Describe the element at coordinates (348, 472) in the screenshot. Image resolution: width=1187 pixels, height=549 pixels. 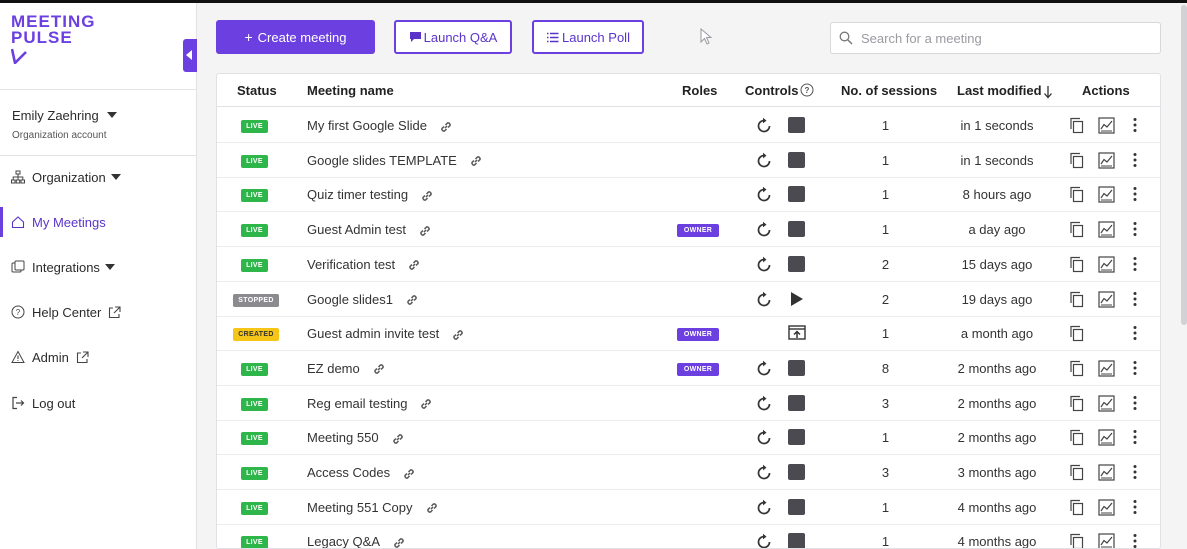
I see `meeting-name: Access Codes` at that location.